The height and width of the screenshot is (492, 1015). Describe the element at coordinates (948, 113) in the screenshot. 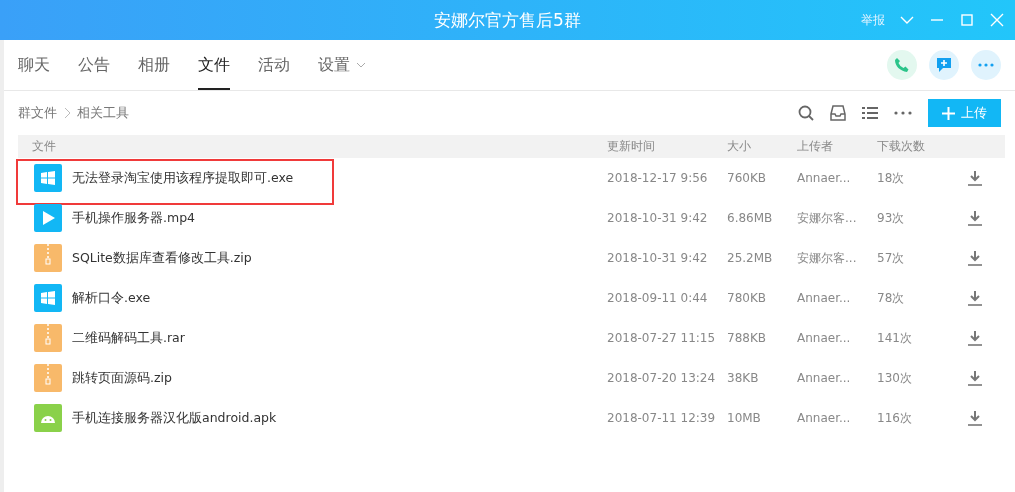

I see `plus-icon` at that location.